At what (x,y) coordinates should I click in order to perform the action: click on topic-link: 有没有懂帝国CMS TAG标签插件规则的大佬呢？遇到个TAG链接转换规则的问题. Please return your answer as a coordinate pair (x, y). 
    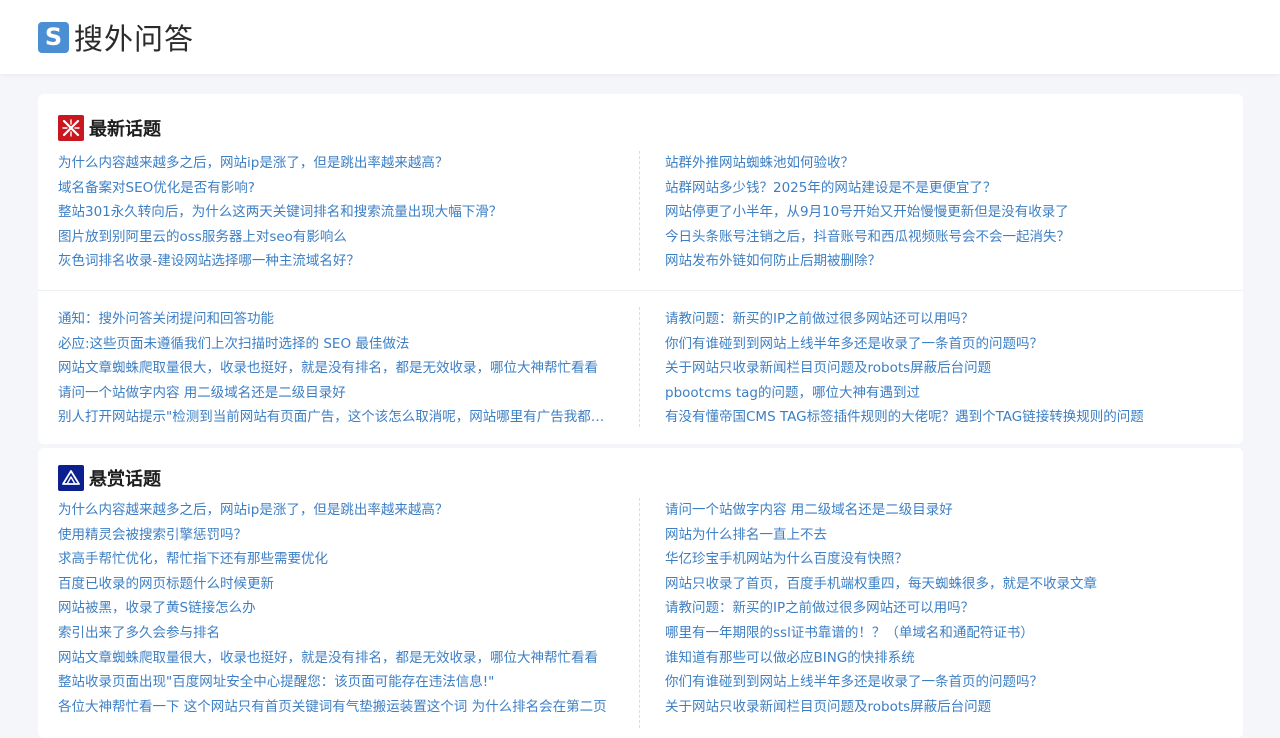
    Looking at the image, I should click on (945, 417).